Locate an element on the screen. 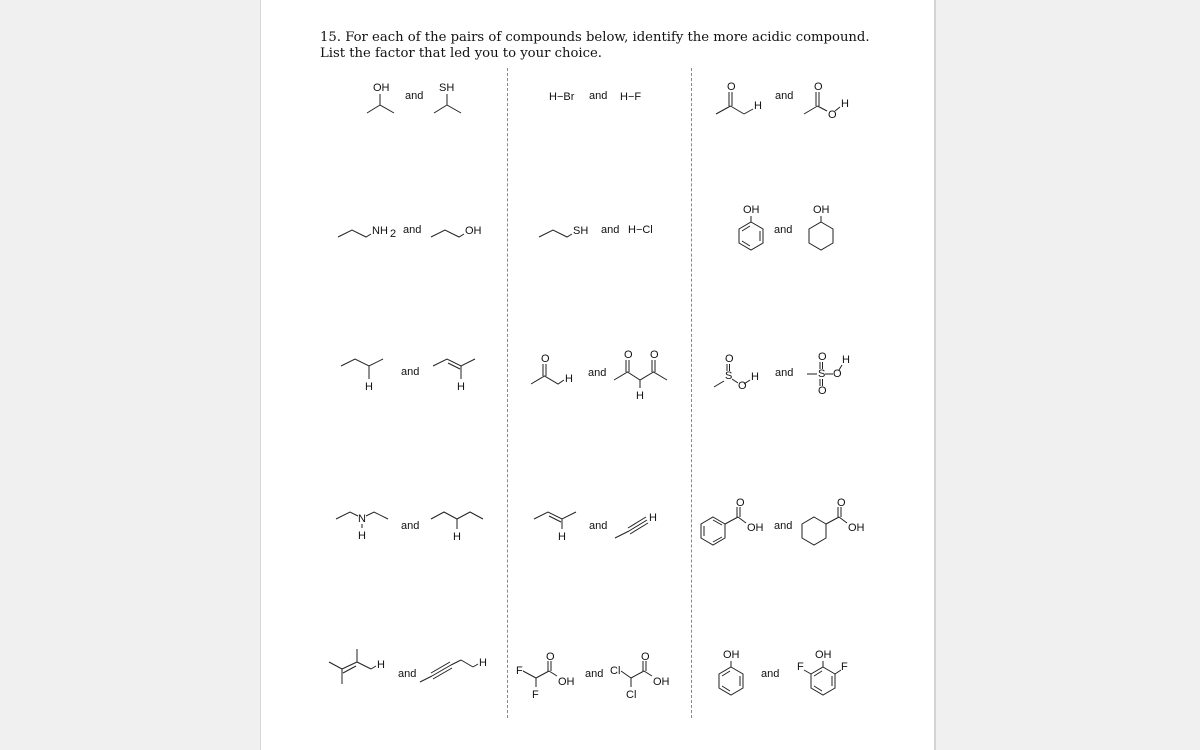  benzoic-acid-structure: O OH is located at coordinates (732, 521).